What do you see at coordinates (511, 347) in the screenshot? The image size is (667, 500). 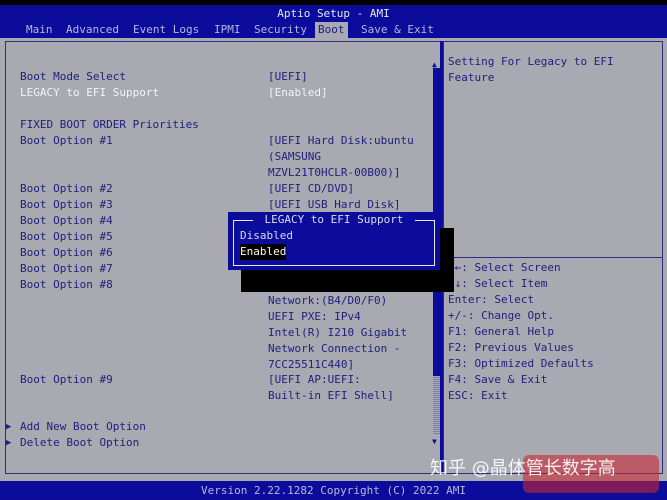 I see `key-hint: F2: Previous Values` at bounding box center [511, 347].